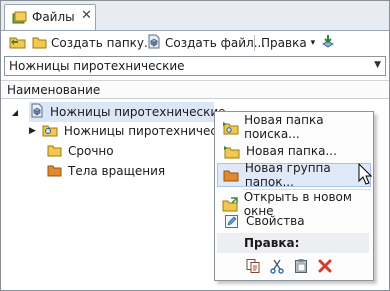  Describe the element at coordinates (254, 43) in the screenshot. I see `toolbar-divider` at that location.